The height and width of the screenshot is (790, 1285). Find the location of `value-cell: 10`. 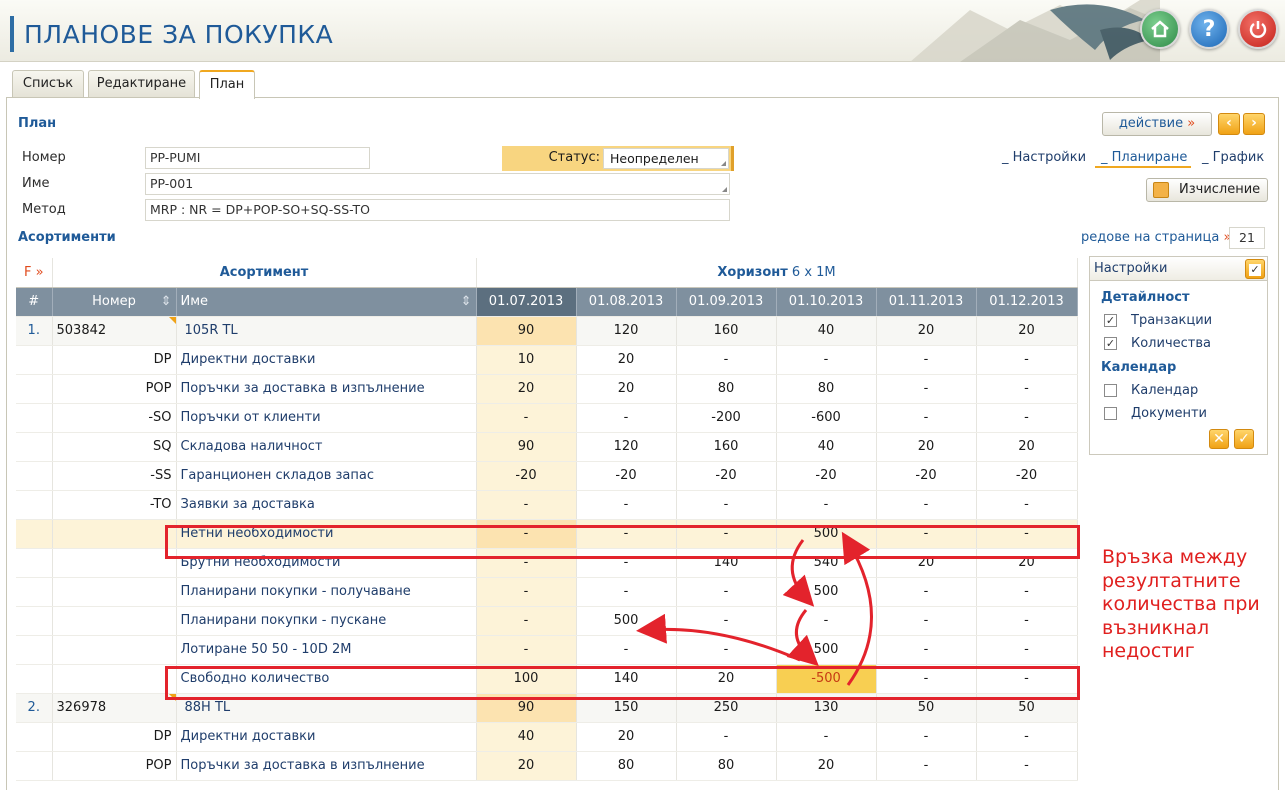

value-cell: 10 is located at coordinates (526, 360).